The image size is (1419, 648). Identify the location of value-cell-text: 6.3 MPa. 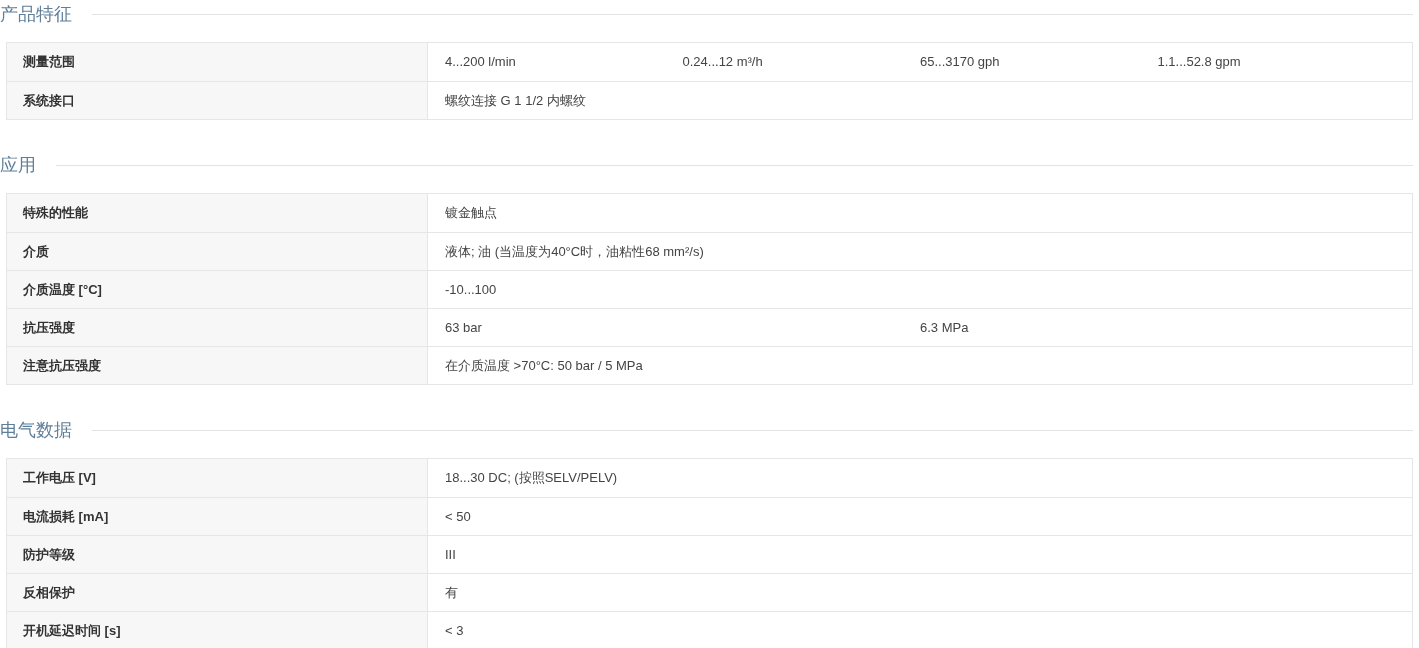
(944, 327).